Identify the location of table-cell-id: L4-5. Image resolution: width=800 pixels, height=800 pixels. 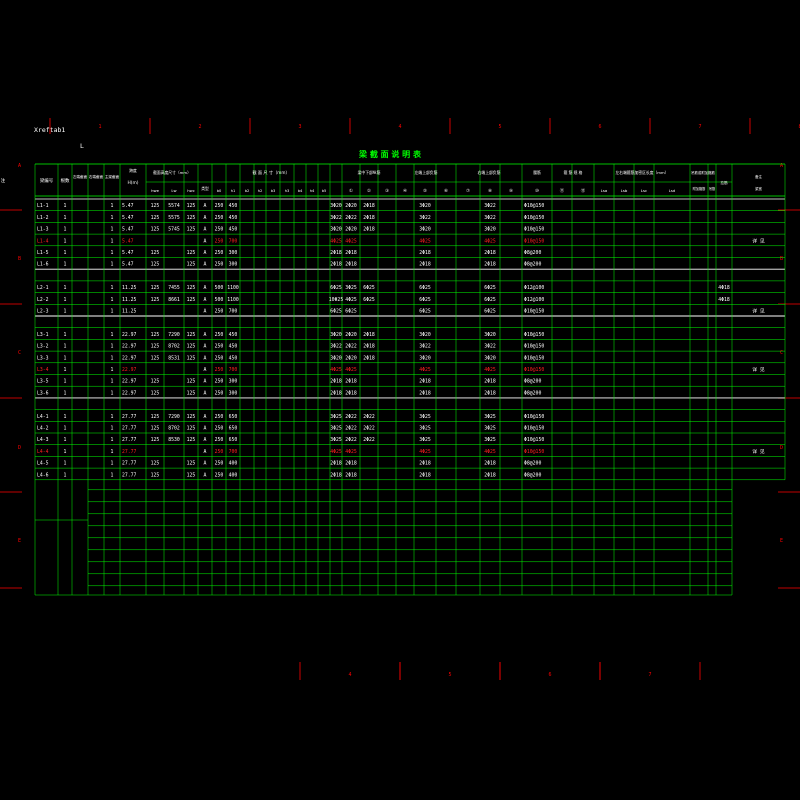
(43, 464).